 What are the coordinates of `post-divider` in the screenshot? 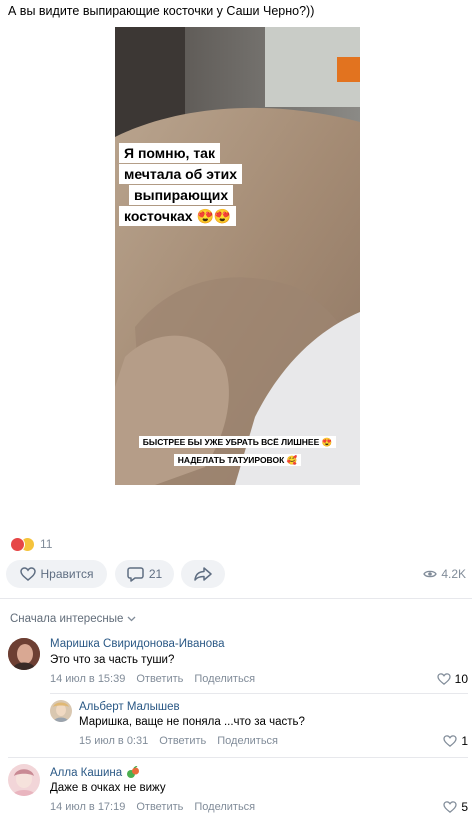 It's located at (236, 598).